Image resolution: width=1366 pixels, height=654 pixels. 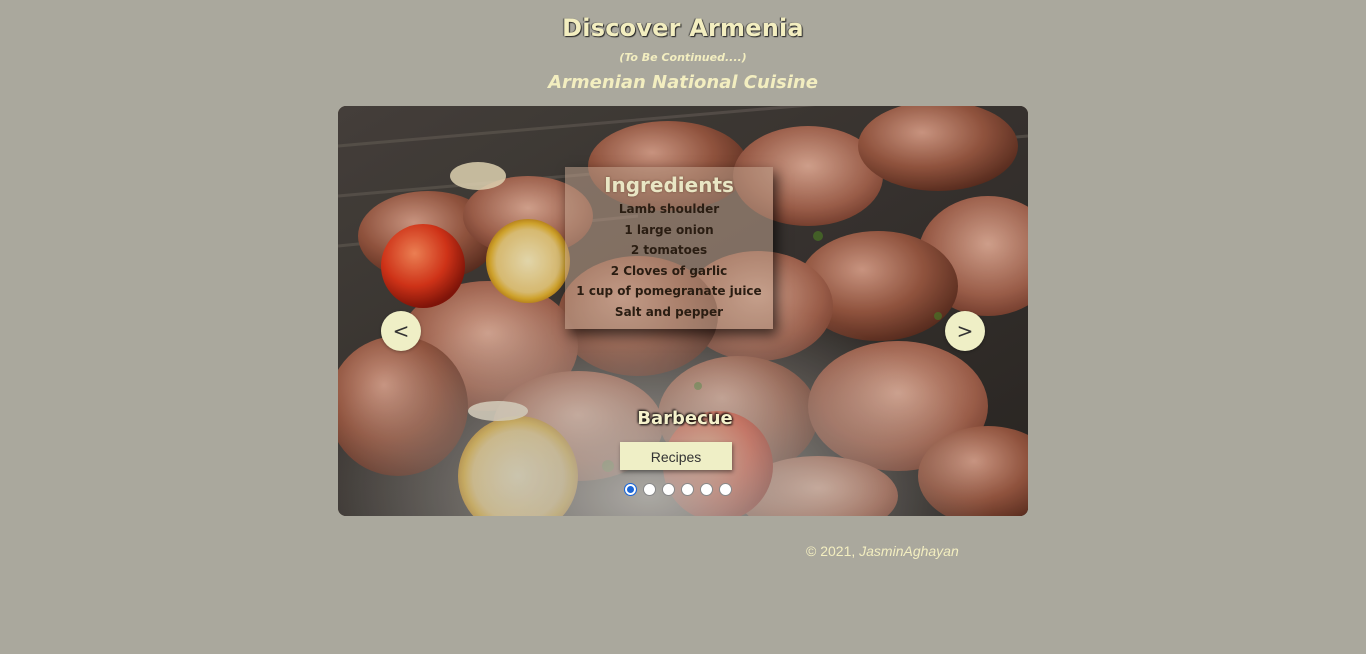 I want to click on carousel-next-button: >, so click(x=965, y=331).